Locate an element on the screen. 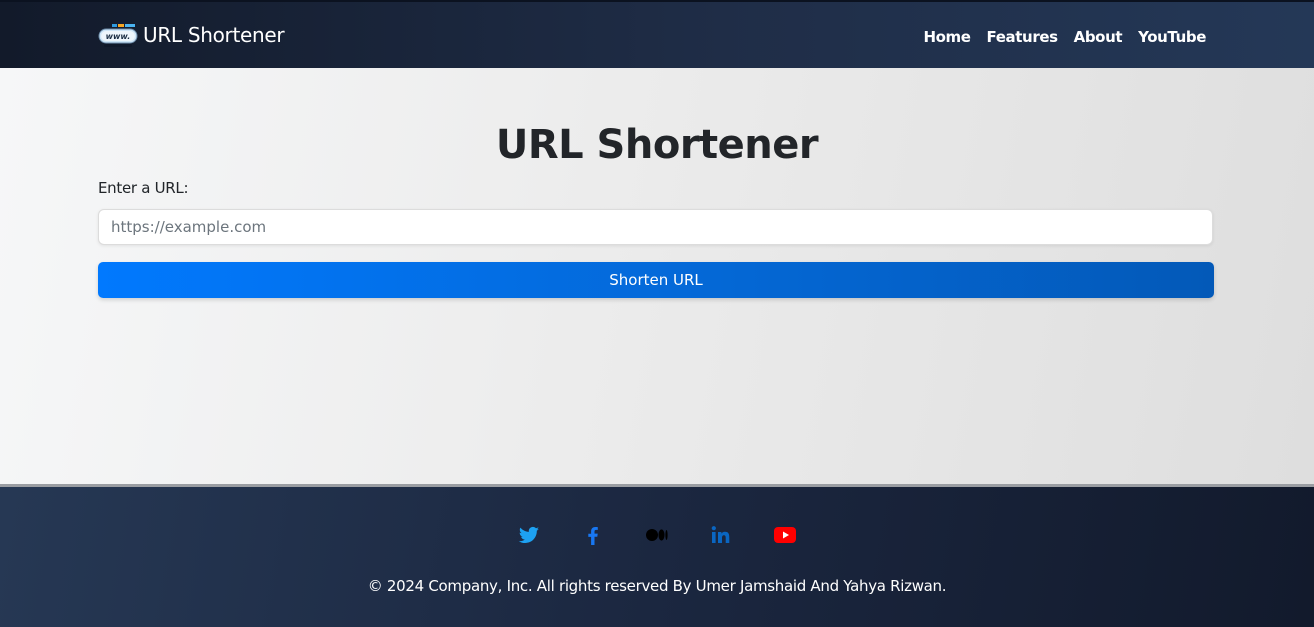 Image resolution: width=1314 pixels, height=627 pixels. facebook-icon is located at coordinates (593, 535).